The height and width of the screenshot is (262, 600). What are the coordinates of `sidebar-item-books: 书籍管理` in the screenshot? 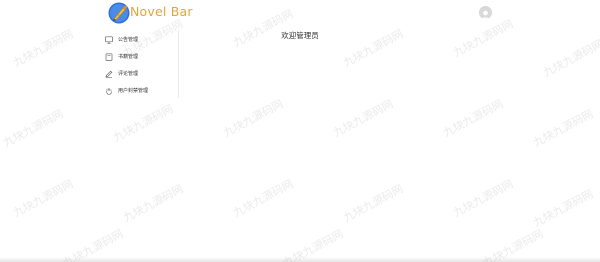 It's located at (121, 57).